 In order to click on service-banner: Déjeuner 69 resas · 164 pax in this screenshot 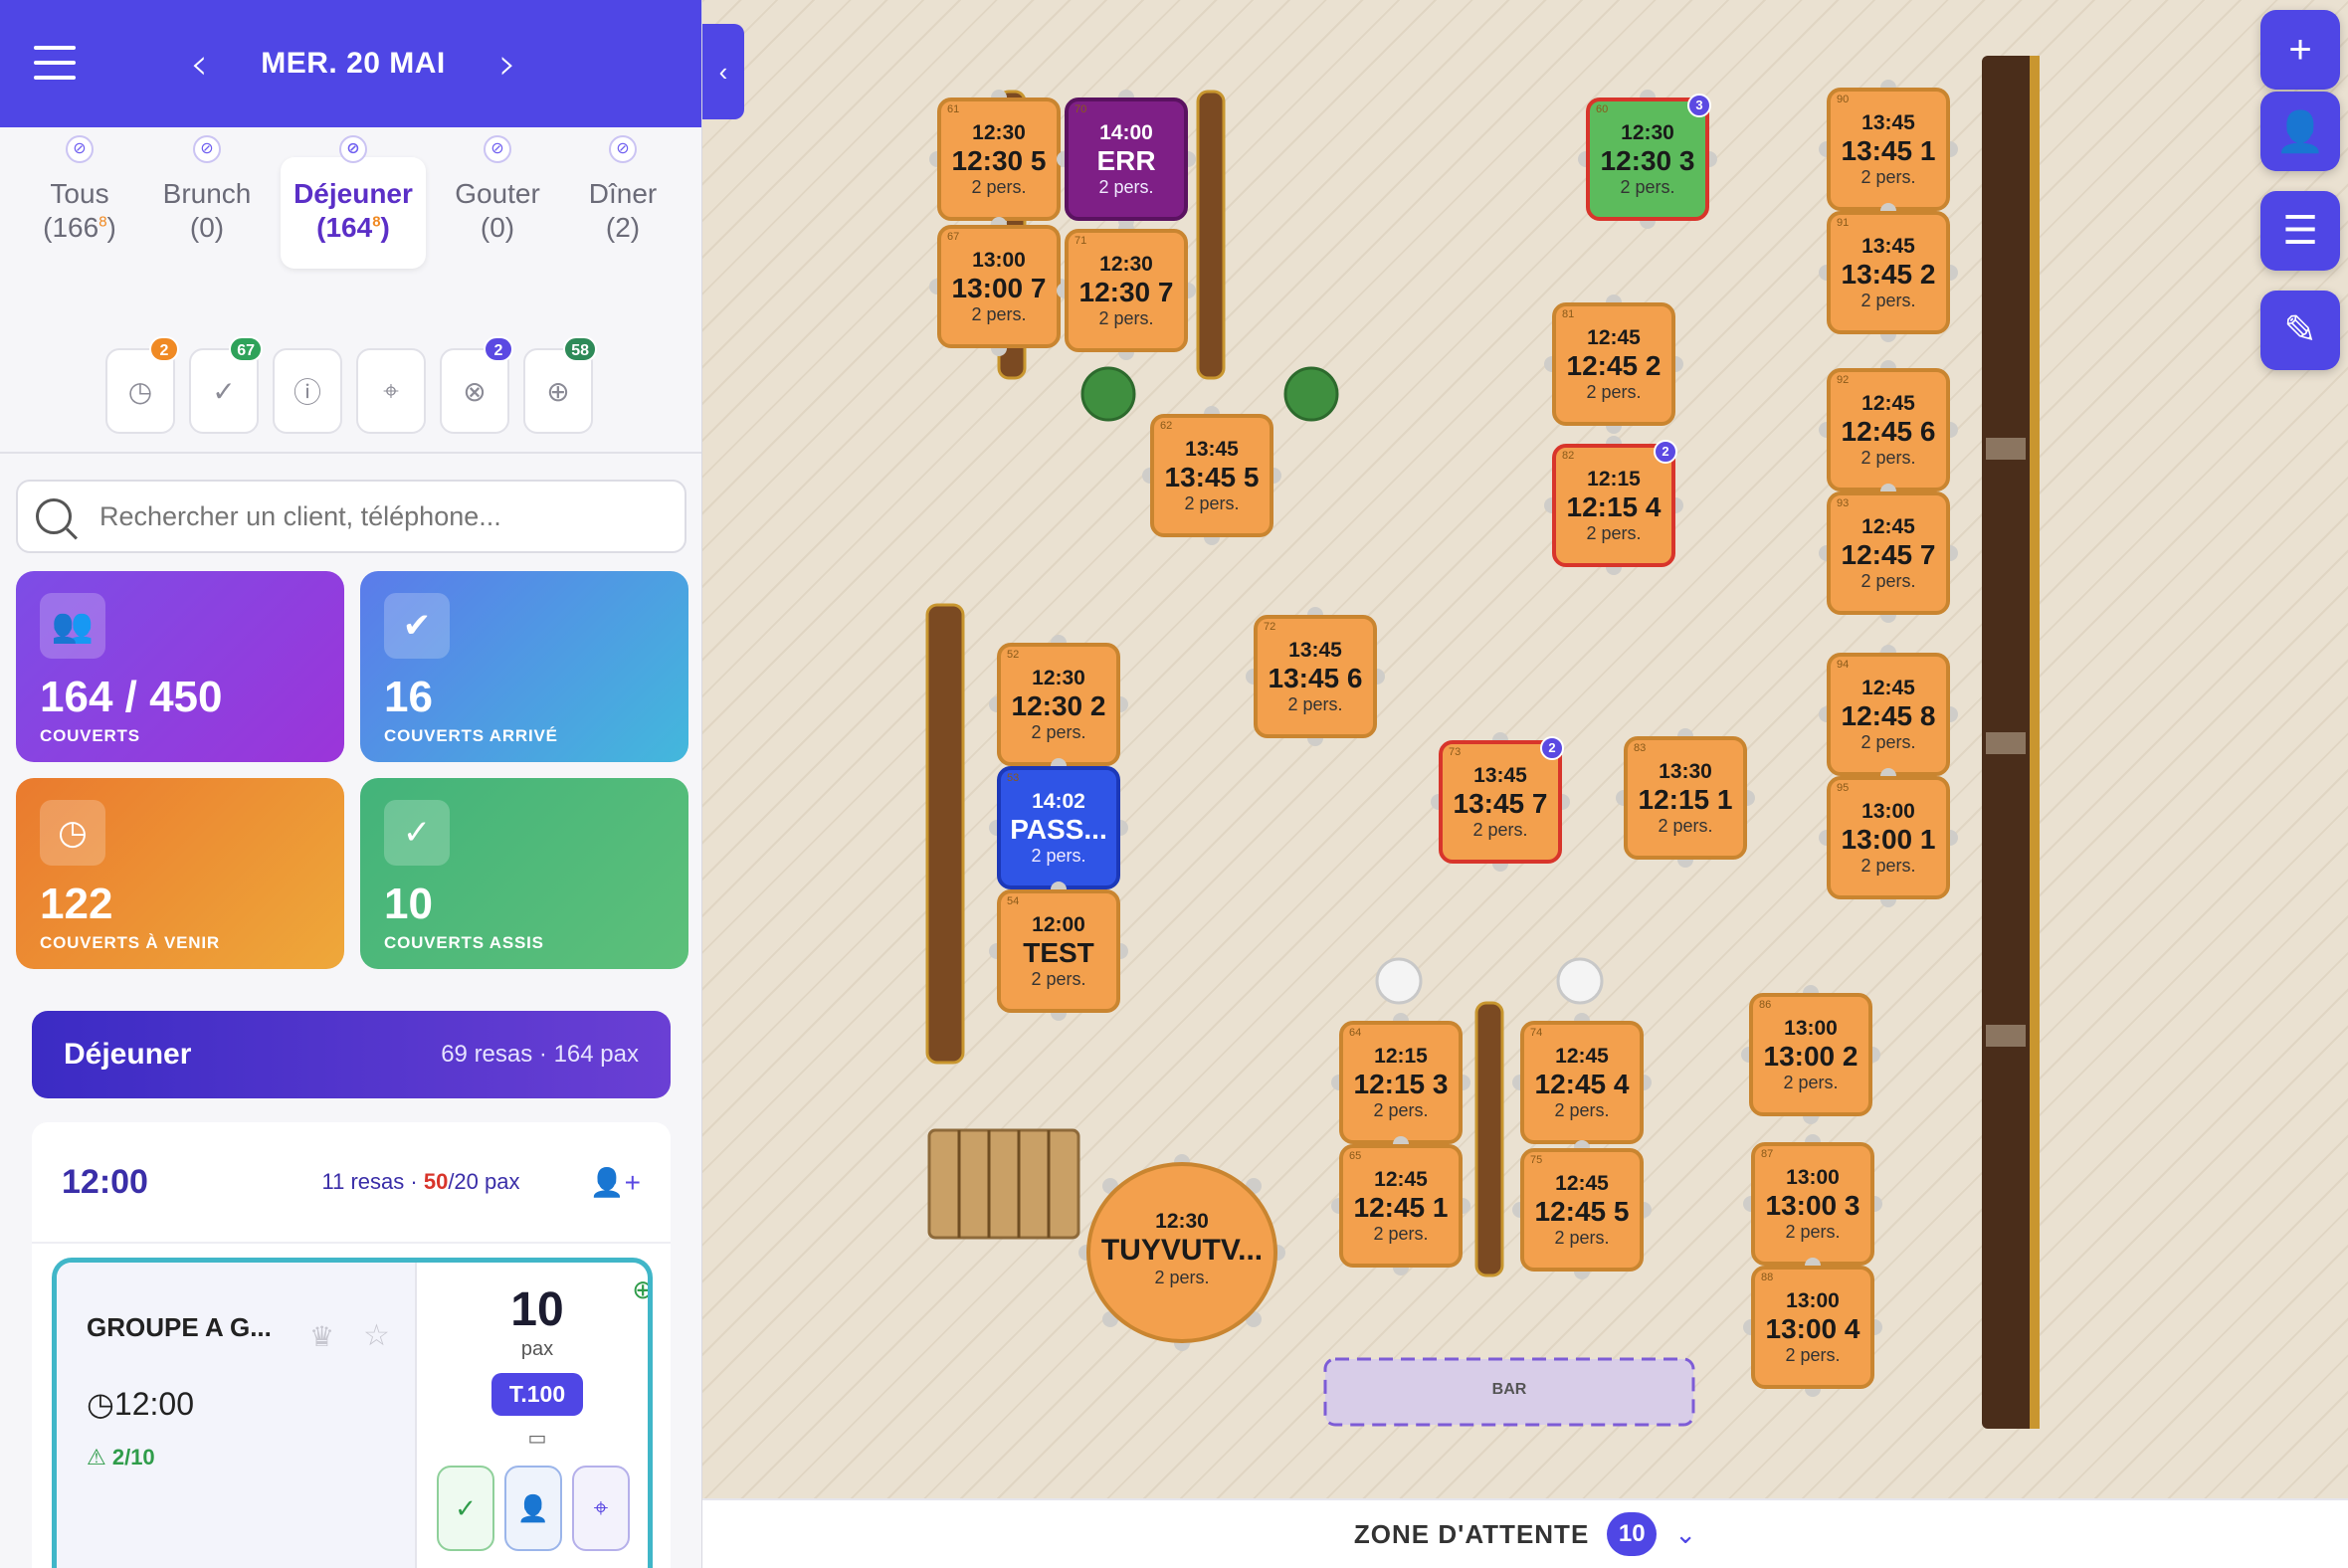, I will do `click(351, 1054)`.